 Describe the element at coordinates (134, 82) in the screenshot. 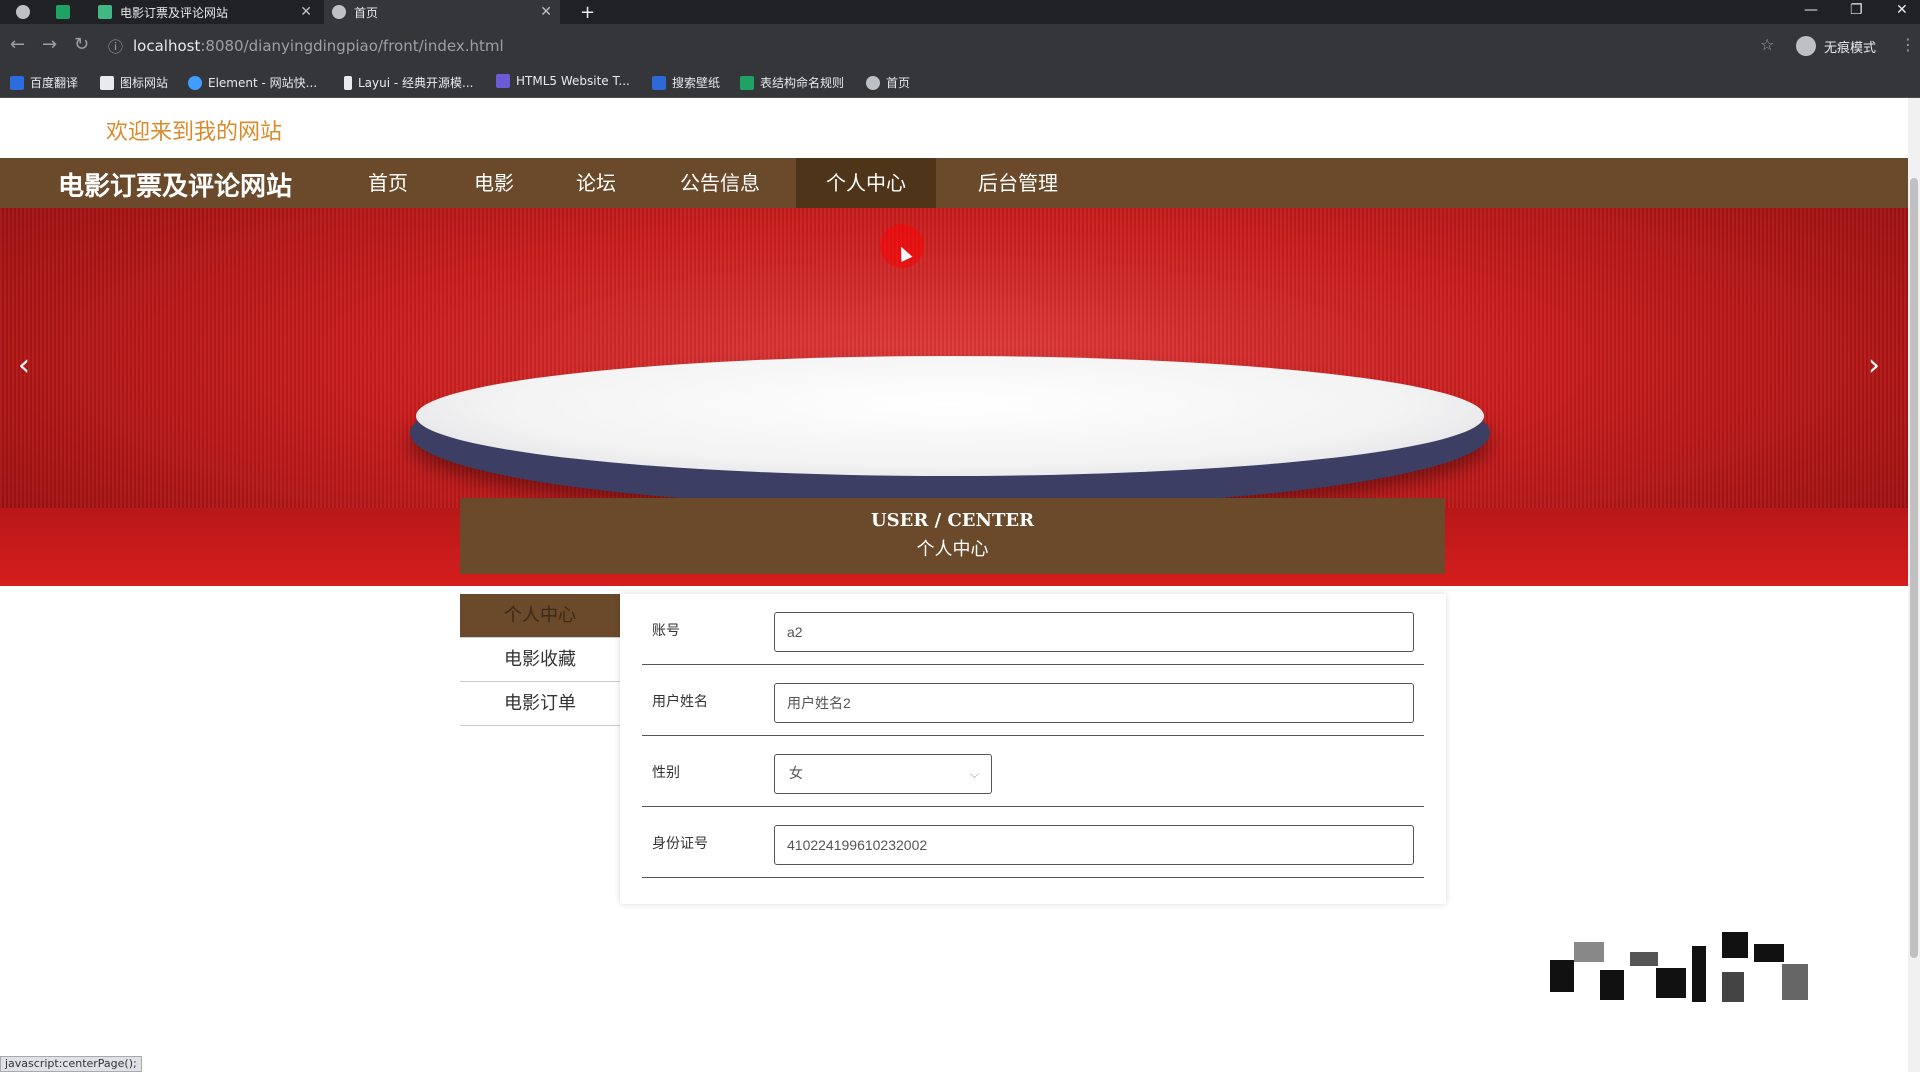

I see `bookmark-item: 图标网站` at that location.